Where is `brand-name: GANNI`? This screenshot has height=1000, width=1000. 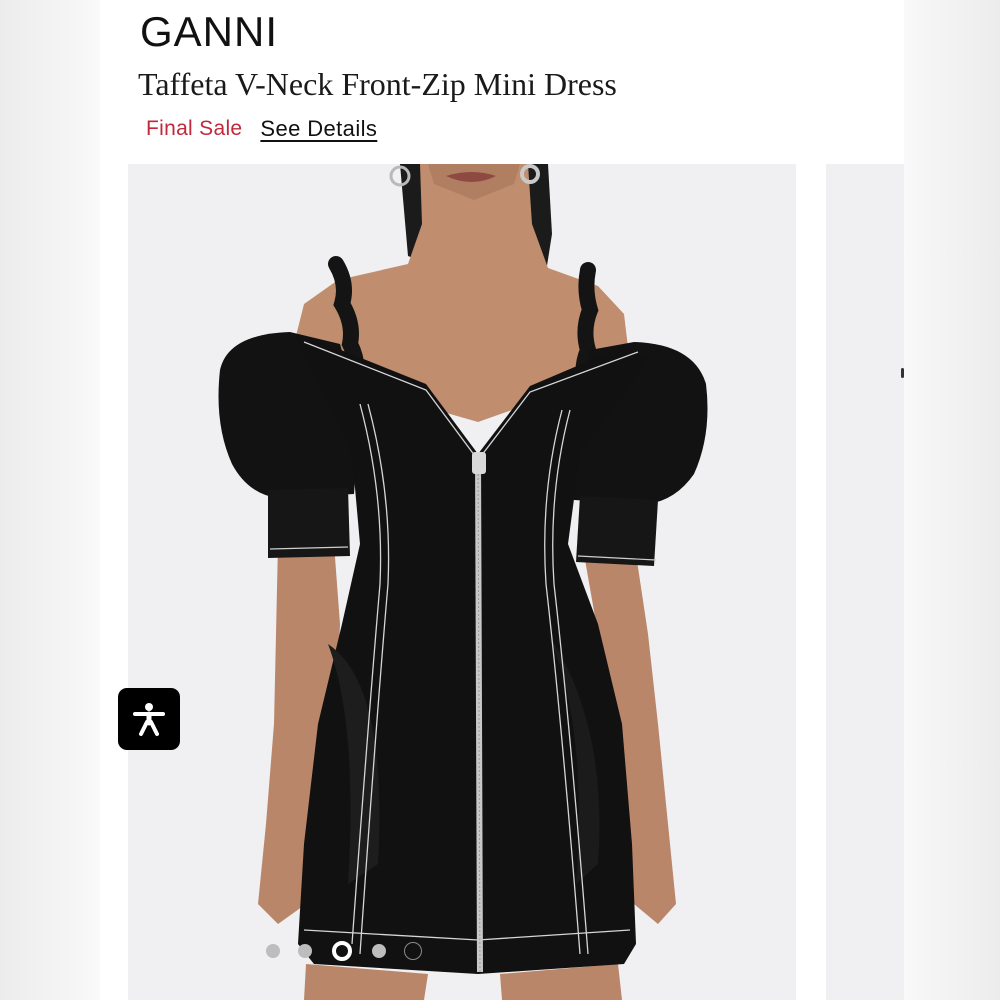 brand-name: GANNI is located at coordinates (209, 32).